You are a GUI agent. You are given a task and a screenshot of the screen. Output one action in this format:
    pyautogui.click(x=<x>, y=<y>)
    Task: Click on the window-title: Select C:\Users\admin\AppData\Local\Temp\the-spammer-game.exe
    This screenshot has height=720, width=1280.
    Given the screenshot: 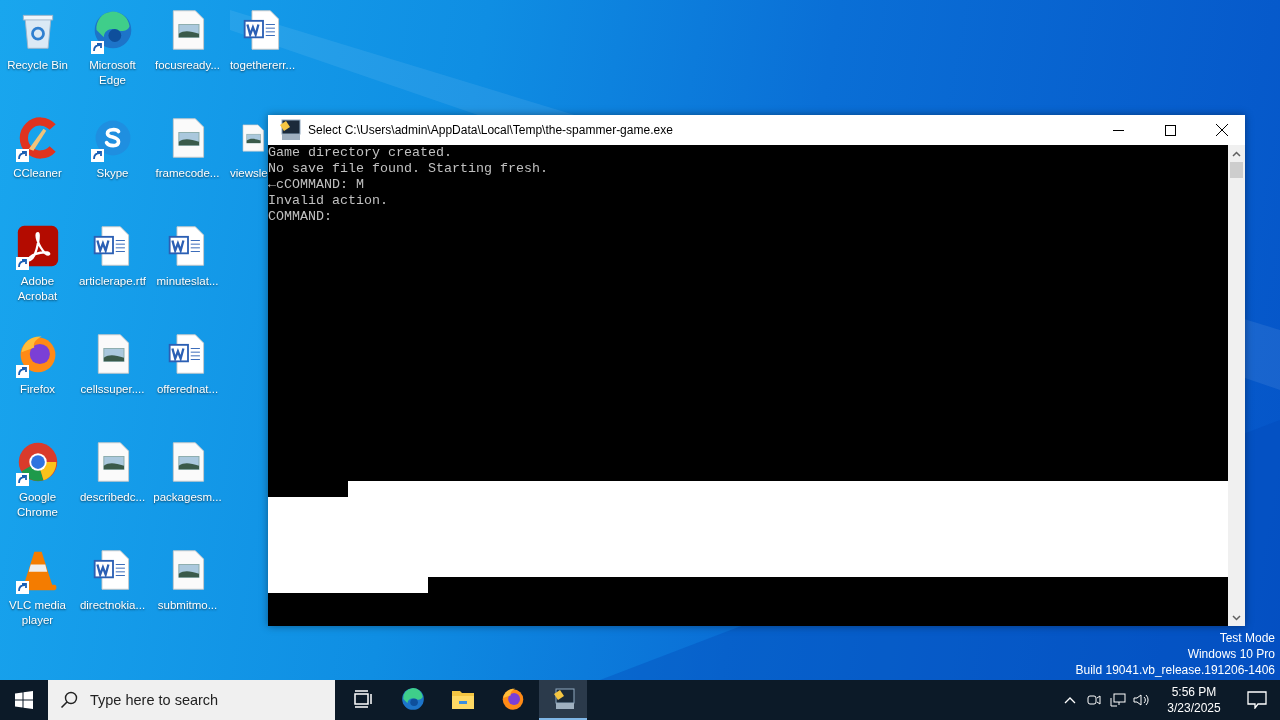 What is the action you would take?
    pyautogui.click(x=491, y=130)
    